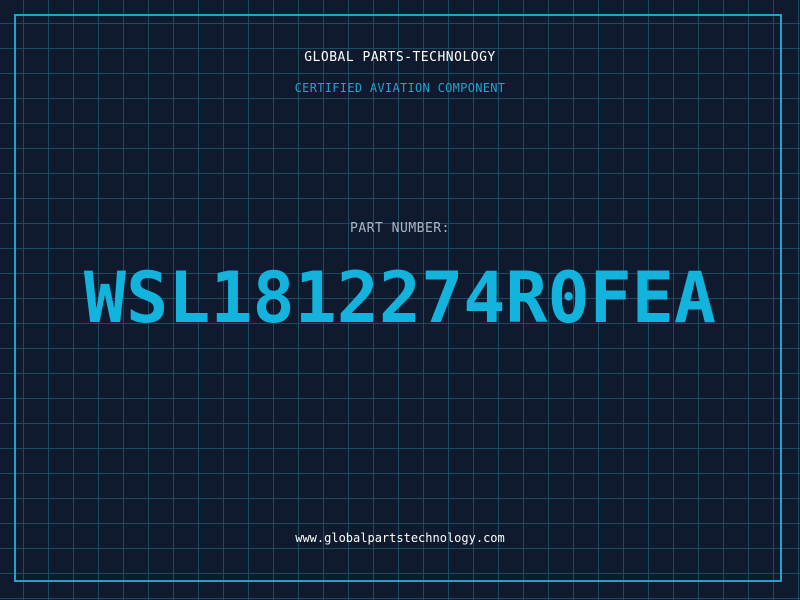  Describe the element at coordinates (400, 57) in the screenshot. I see `company-name: GLOBAL PARTS-TECHNOLOGY` at that location.